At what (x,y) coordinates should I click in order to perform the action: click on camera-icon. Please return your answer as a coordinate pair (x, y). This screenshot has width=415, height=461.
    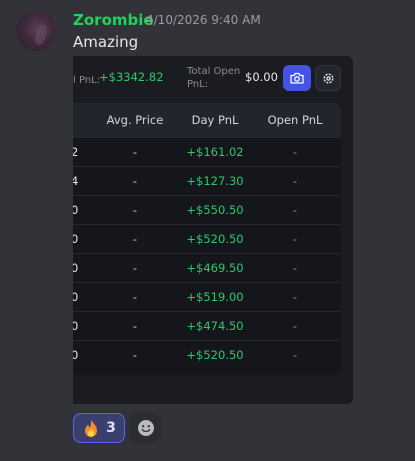
    Looking at the image, I should click on (297, 78).